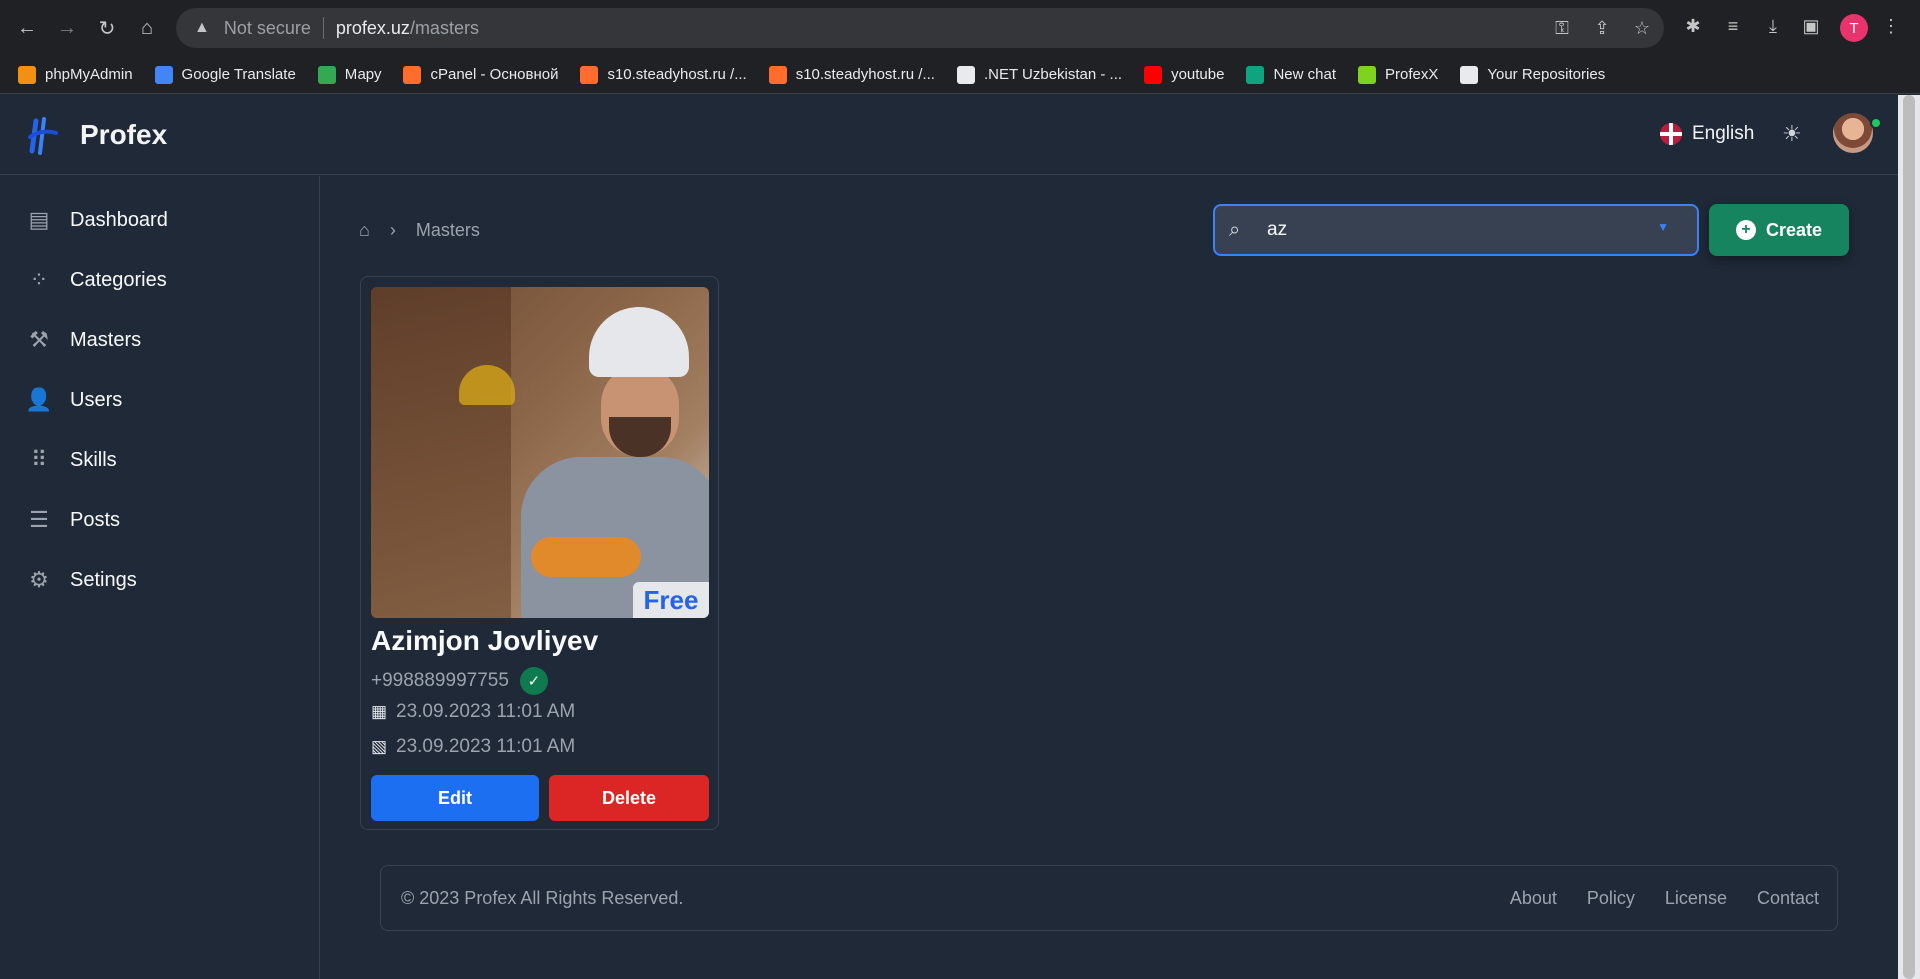 Image resolution: width=1920 pixels, height=979 pixels. Describe the element at coordinates (485, 640) in the screenshot. I see `master-name: Azimjon Jovliyev` at that location.